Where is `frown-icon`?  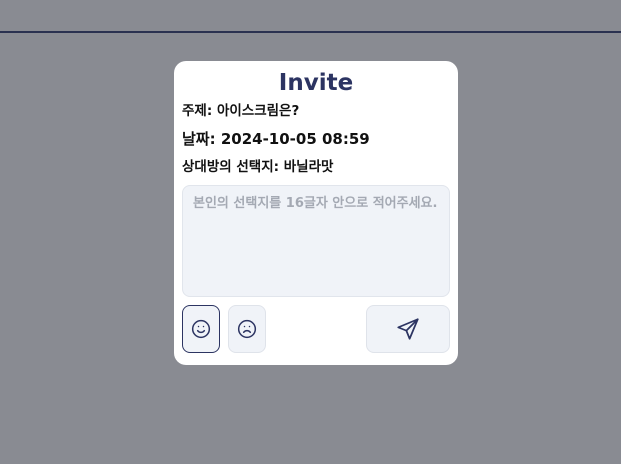 frown-icon is located at coordinates (247, 329).